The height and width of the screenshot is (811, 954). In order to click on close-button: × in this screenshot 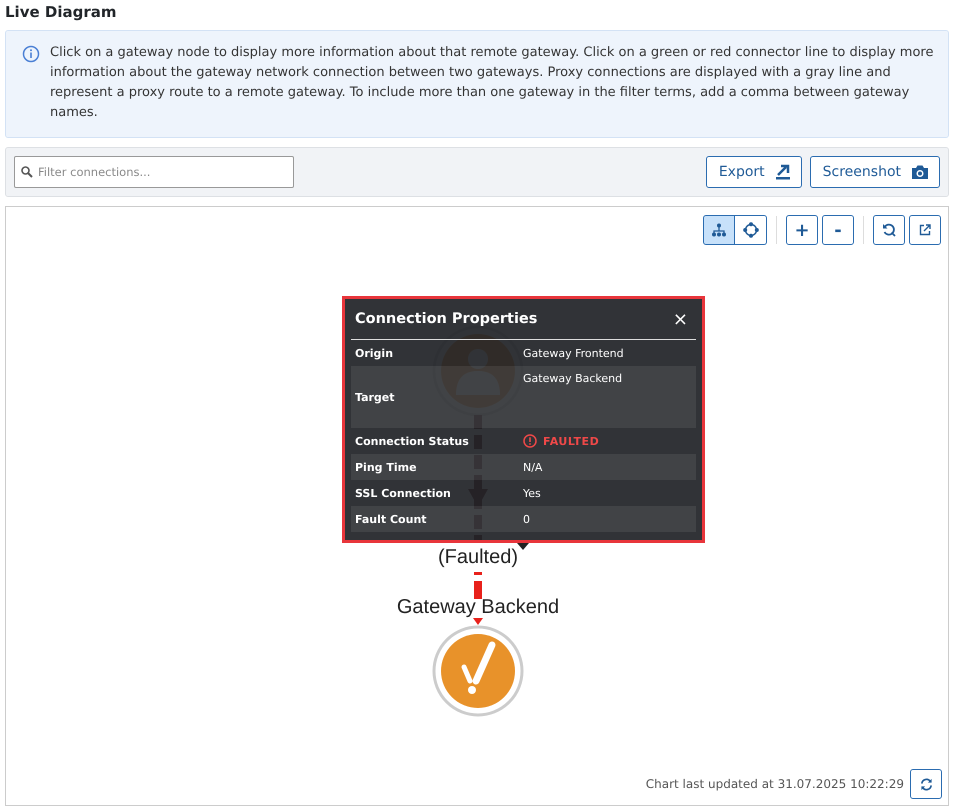, I will do `click(680, 319)`.